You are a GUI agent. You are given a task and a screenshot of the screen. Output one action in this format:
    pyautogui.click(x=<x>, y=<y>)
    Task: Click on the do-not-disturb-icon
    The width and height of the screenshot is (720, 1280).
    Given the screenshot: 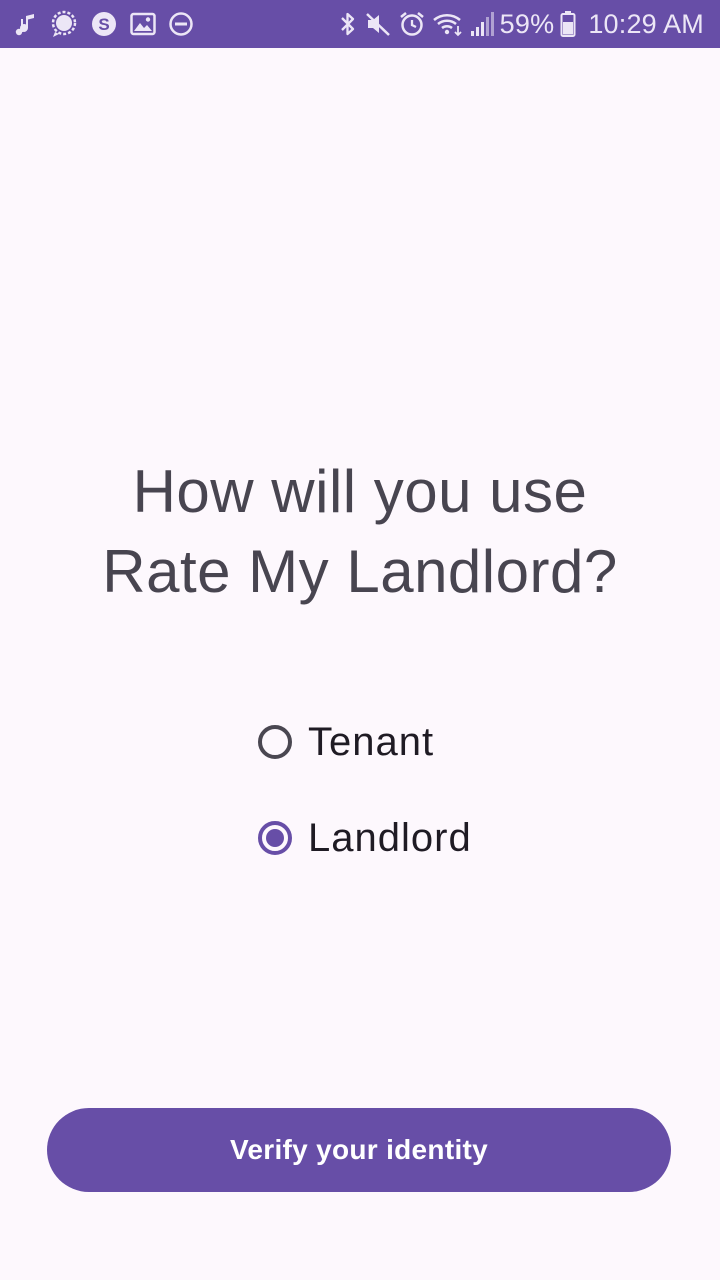 What is the action you would take?
    pyautogui.click(x=181, y=24)
    